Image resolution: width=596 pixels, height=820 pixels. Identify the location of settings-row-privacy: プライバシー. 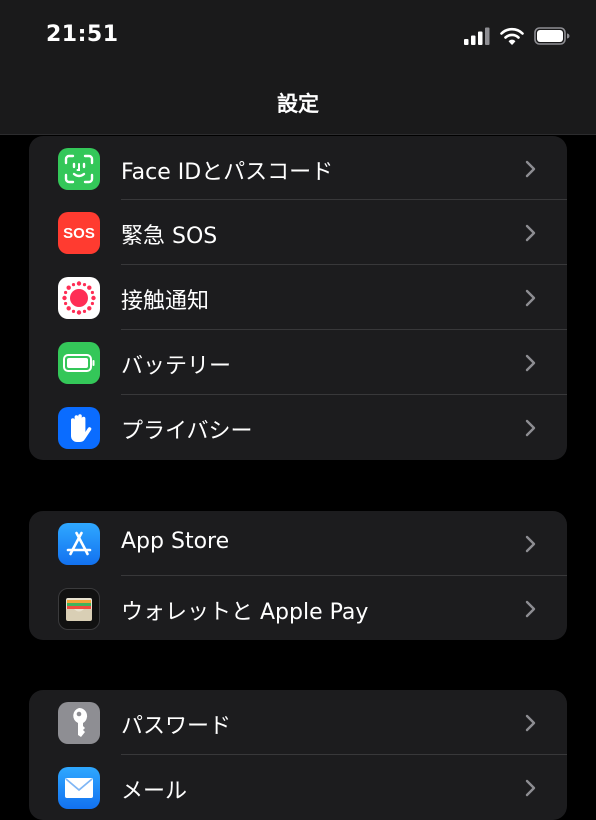
(298, 427).